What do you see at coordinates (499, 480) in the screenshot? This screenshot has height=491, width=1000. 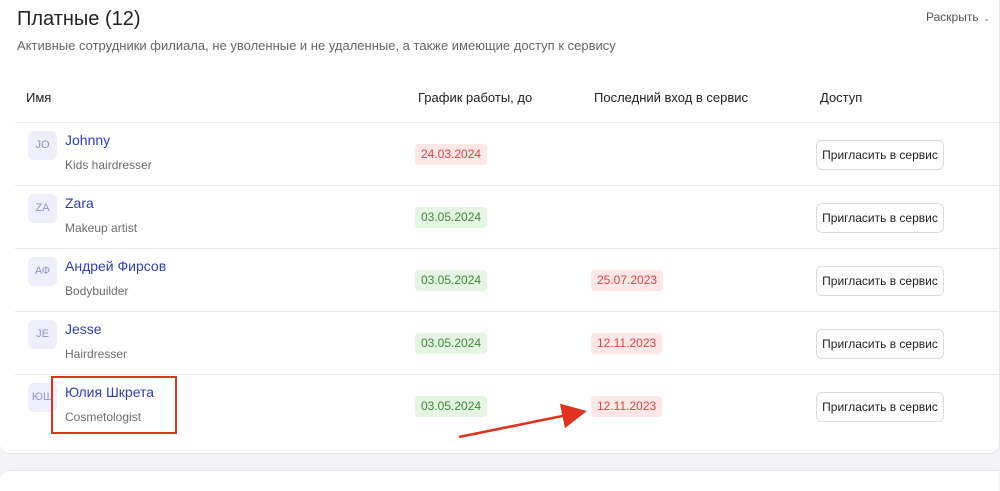 I see `next-section-card-edge` at bounding box center [499, 480].